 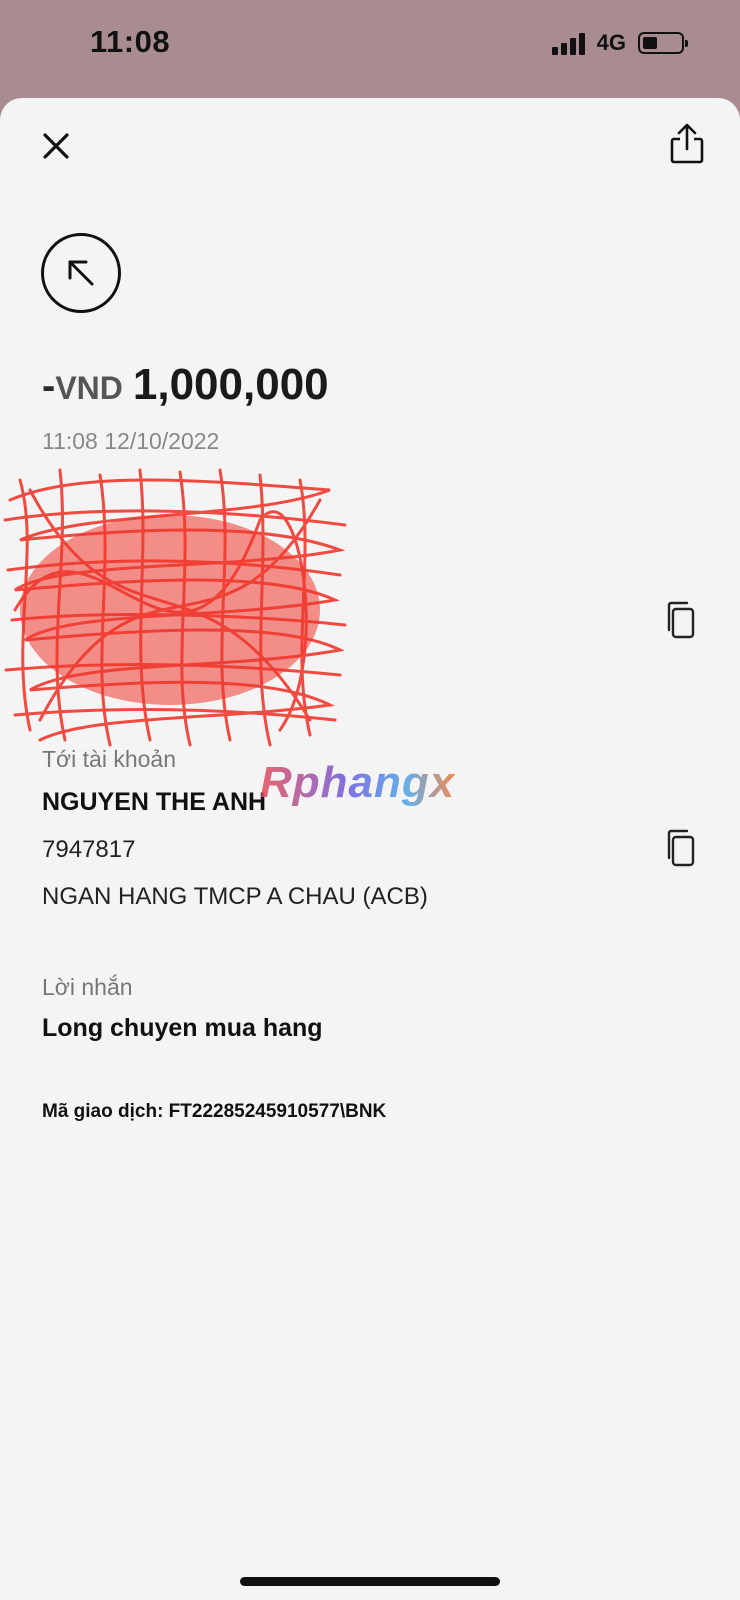 What do you see at coordinates (663, 43) in the screenshot?
I see `battery-icon` at bounding box center [663, 43].